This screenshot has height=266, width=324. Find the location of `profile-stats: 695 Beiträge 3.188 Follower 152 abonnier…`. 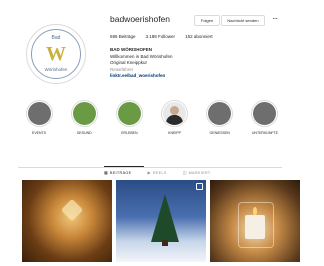

profile-stats: 695 Beiträge 3.188 Follower 152 abonnier… is located at coordinates (161, 36).